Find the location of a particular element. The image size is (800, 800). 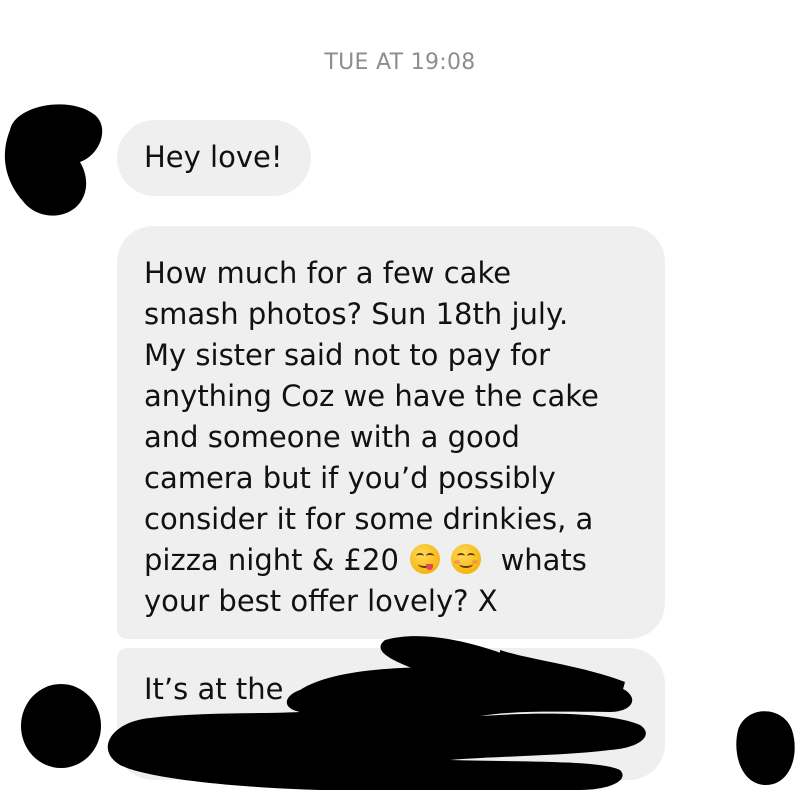

redacted-avatar-bottom-right is located at coordinates (765, 748).